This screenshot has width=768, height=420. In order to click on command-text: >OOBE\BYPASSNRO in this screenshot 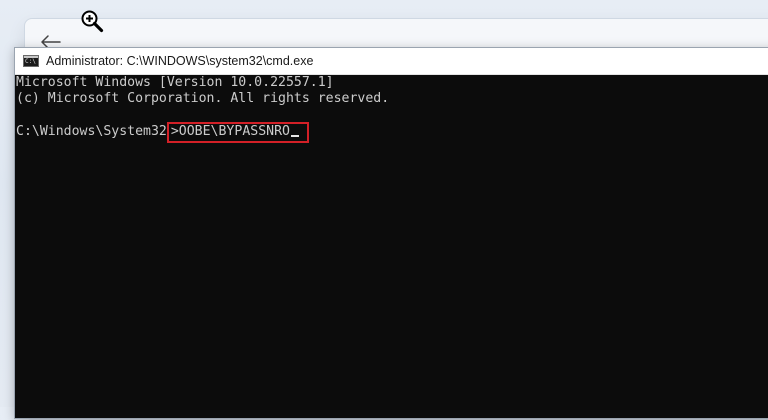, I will do `click(230, 132)`.